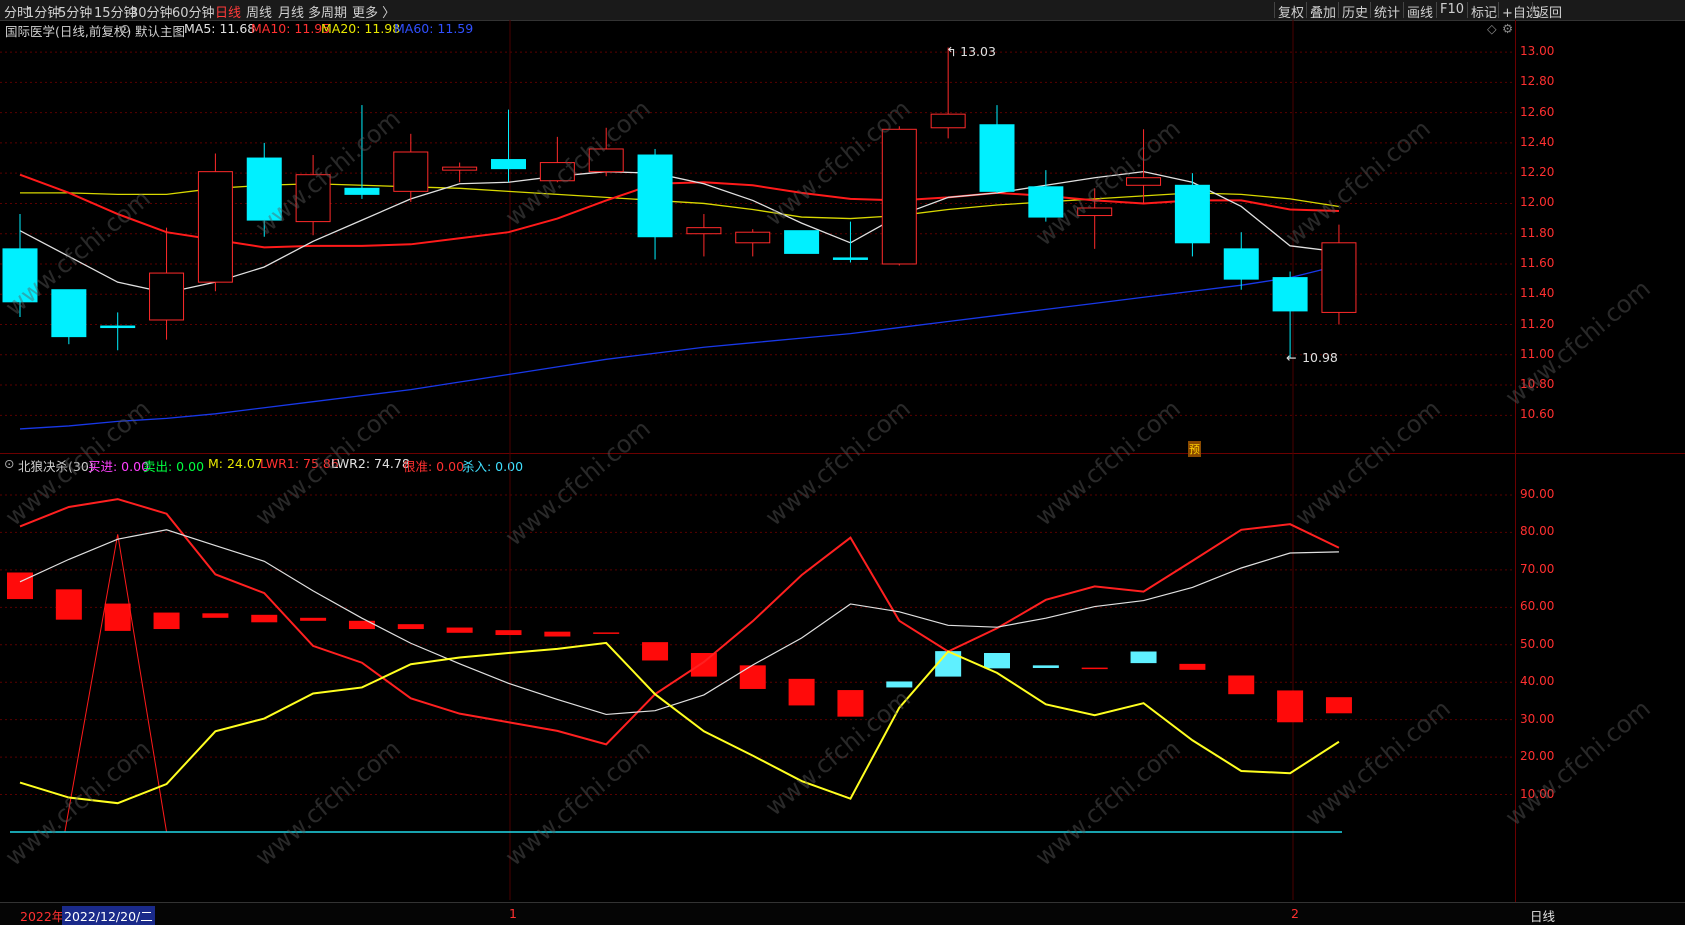  Describe the element at coordinates (1537, 111) in the screenshot. I see `price-tick: 12.60` at that location.